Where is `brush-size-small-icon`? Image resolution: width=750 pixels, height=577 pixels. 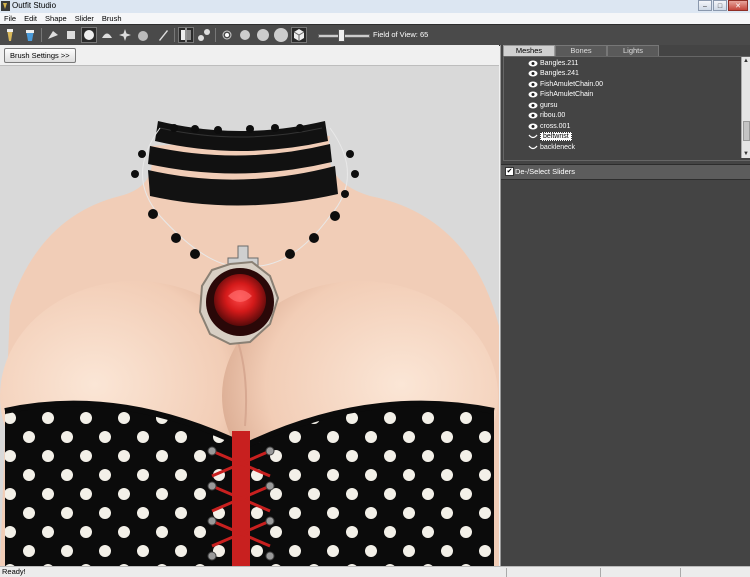 brush-size-small-icon is located at coordinates (227, 35).